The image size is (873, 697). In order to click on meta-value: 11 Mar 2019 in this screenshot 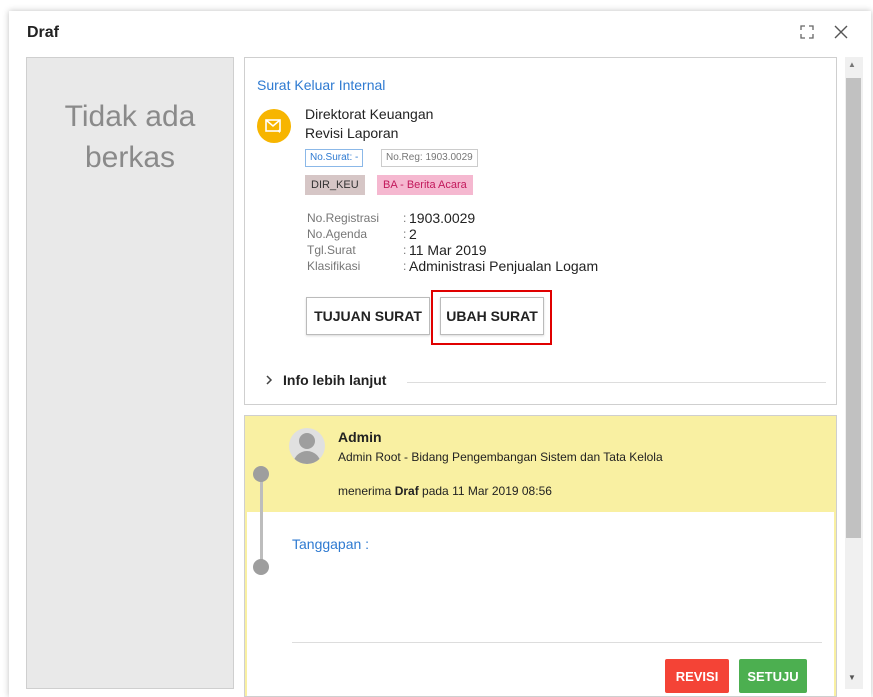, I will do `click(448, 250)`.